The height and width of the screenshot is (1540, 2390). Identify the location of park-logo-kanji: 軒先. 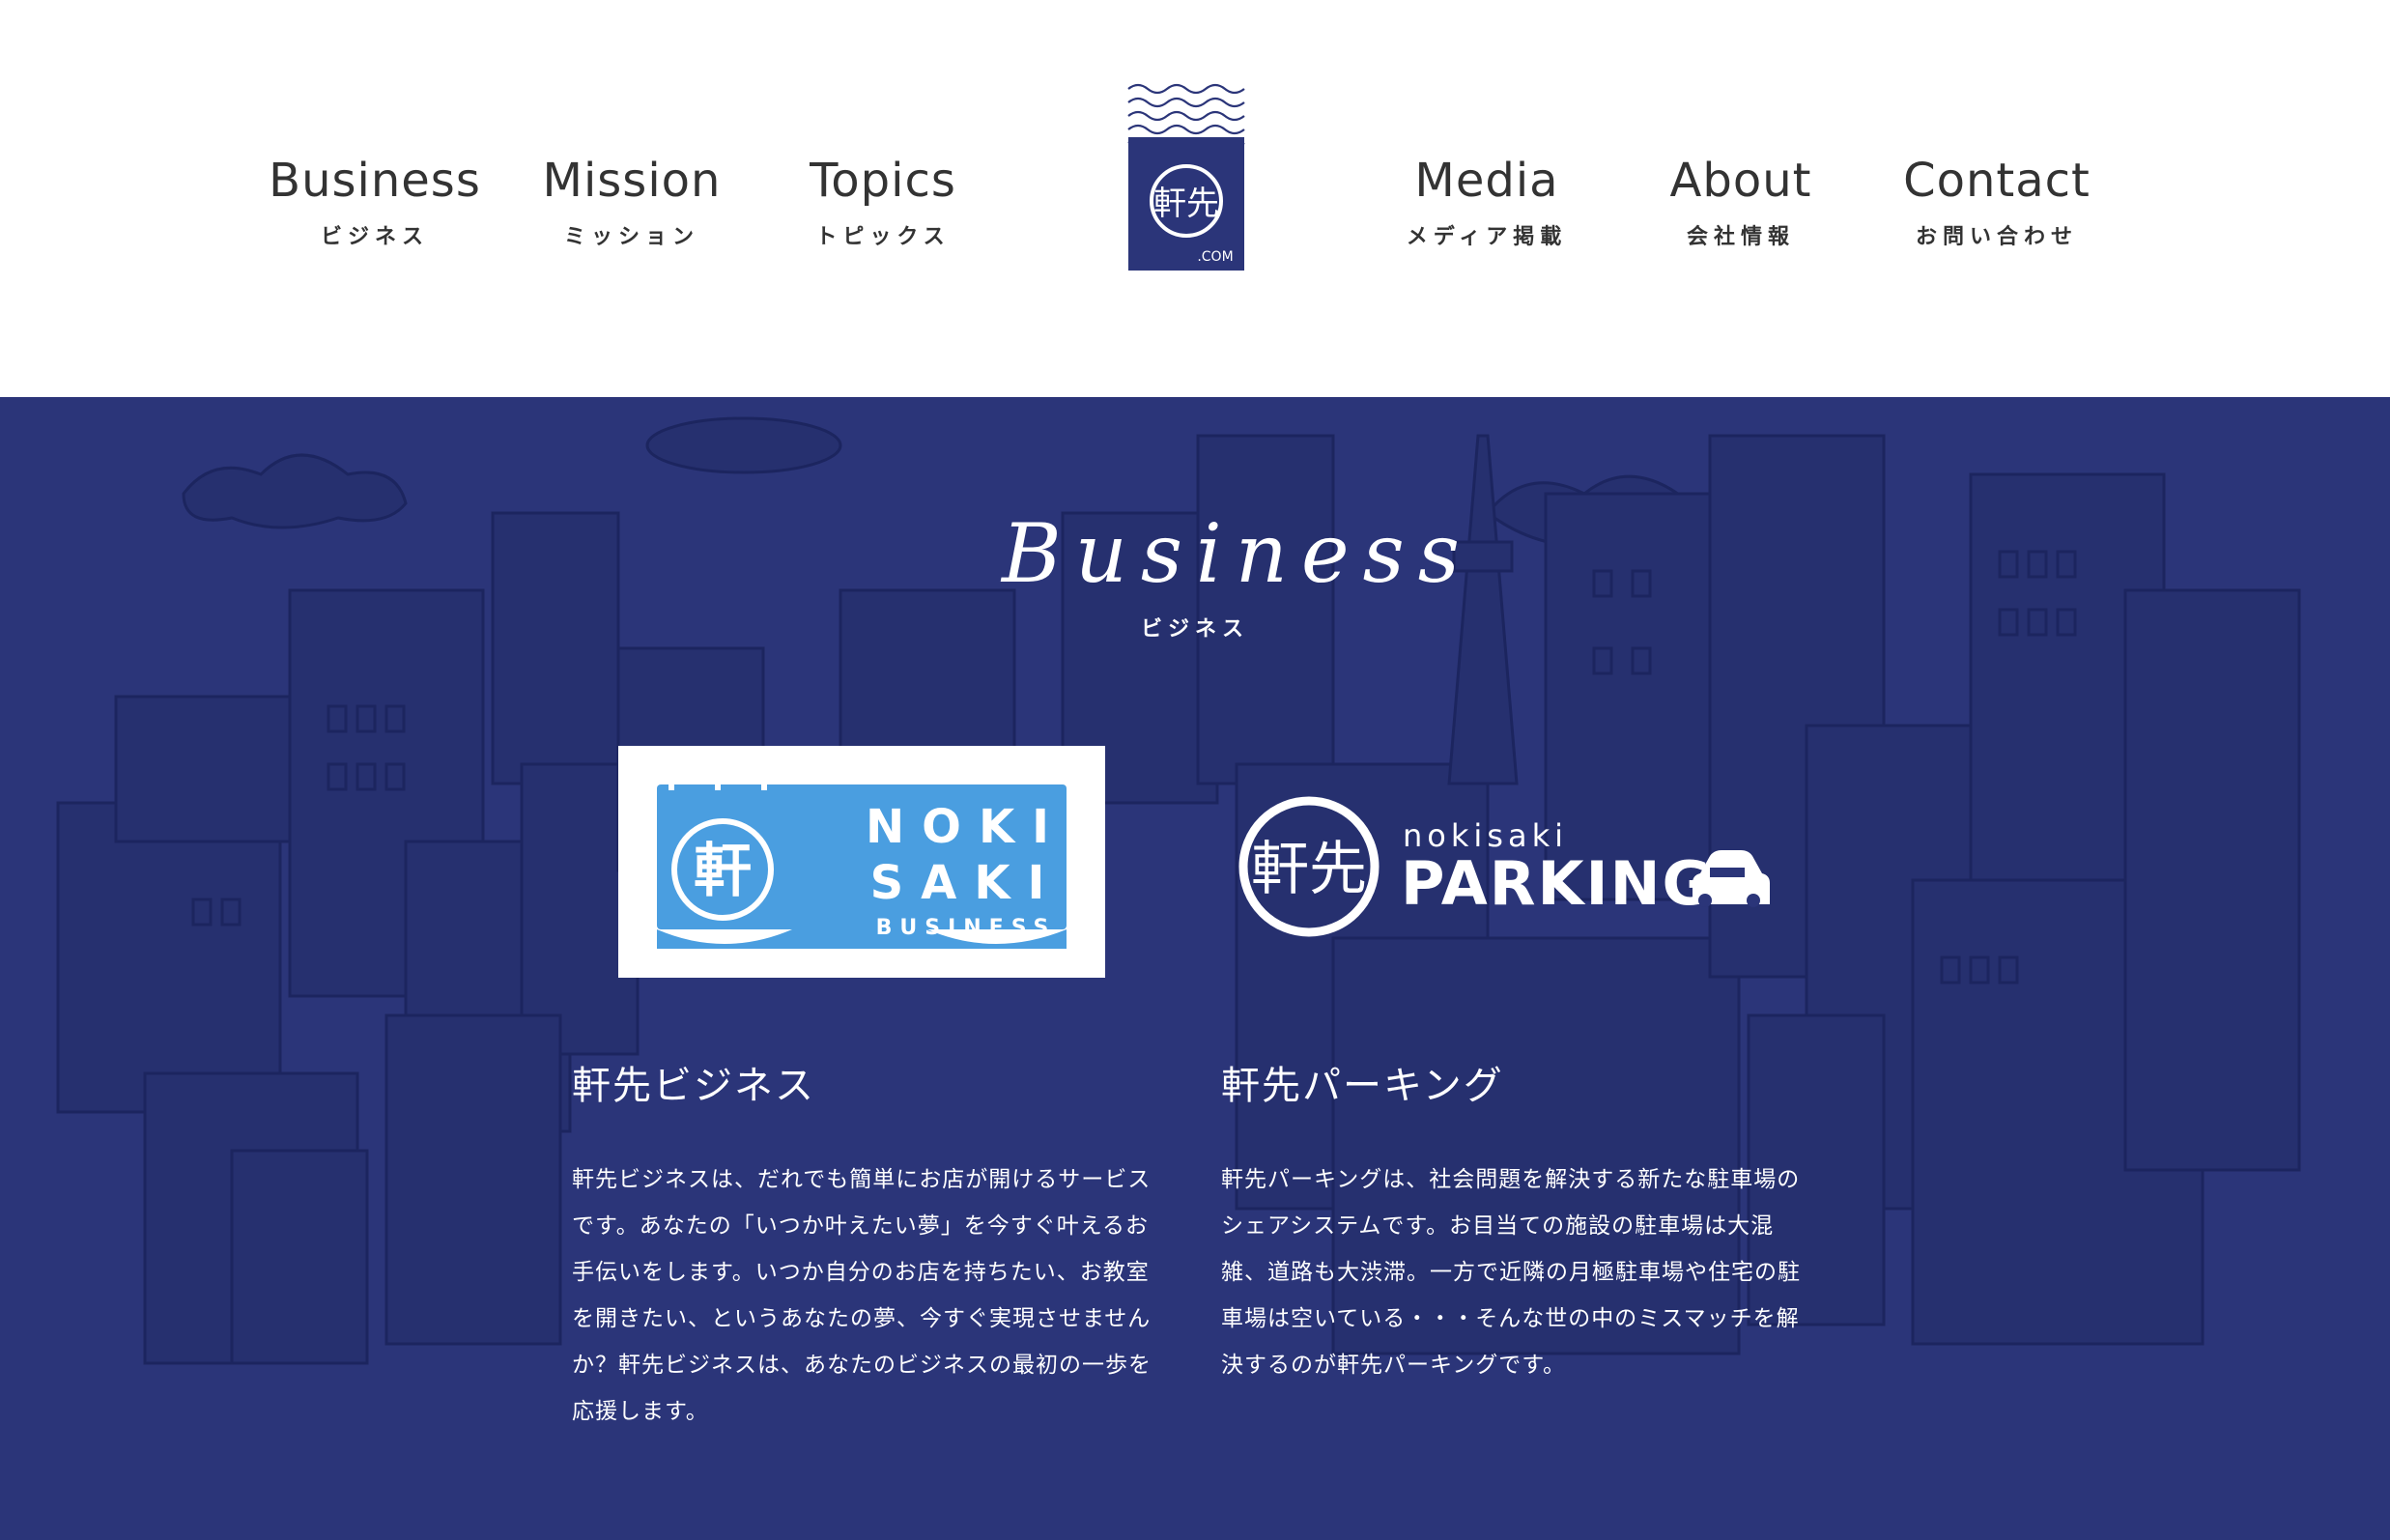
(1309, 869).